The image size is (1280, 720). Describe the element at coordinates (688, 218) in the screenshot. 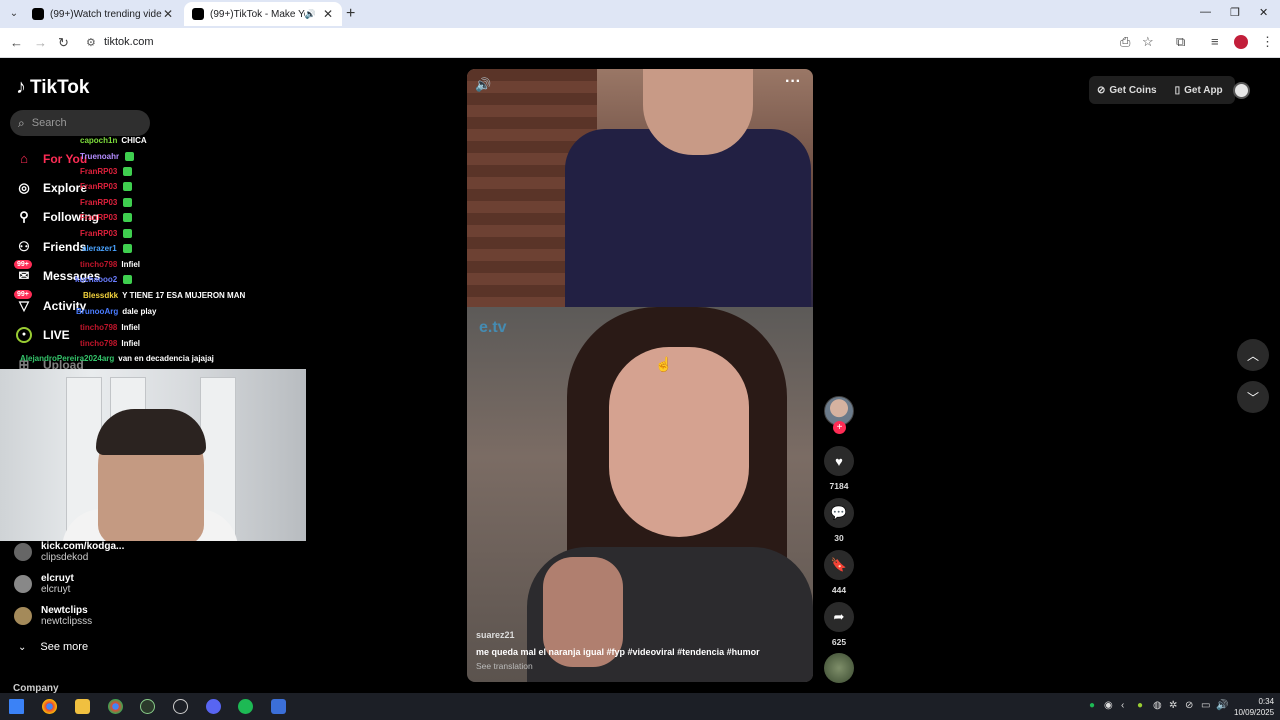

I see `man-shirt` at that location.